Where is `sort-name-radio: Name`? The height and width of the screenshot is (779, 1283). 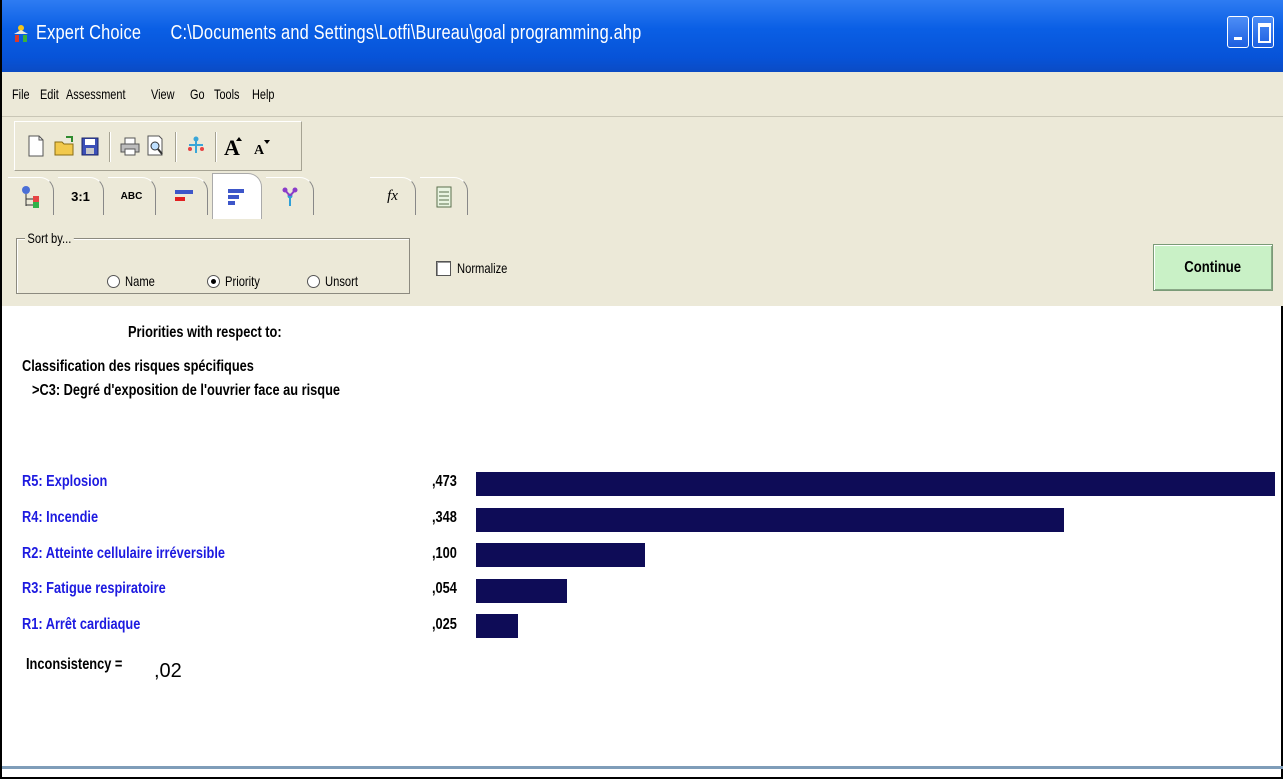
sort-name-radio: Name is located at coordinates (134, 281).